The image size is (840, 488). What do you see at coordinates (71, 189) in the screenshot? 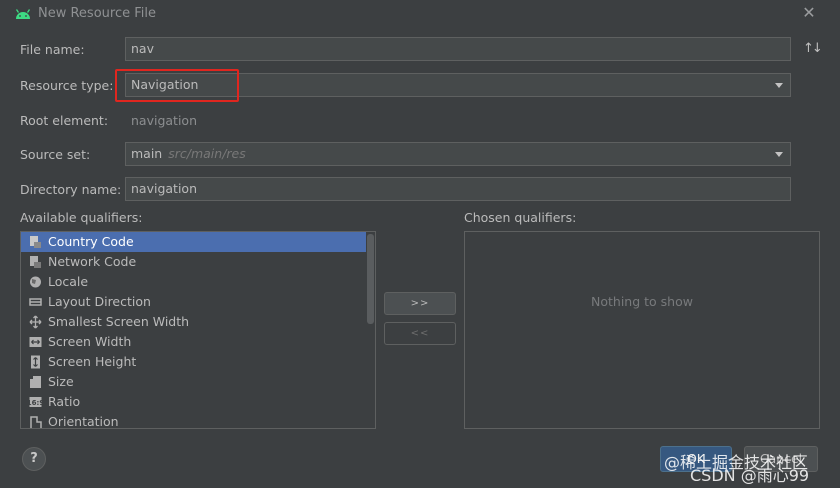
I see `directory-name-label: Directory name:` at bounding box center [71, 189].